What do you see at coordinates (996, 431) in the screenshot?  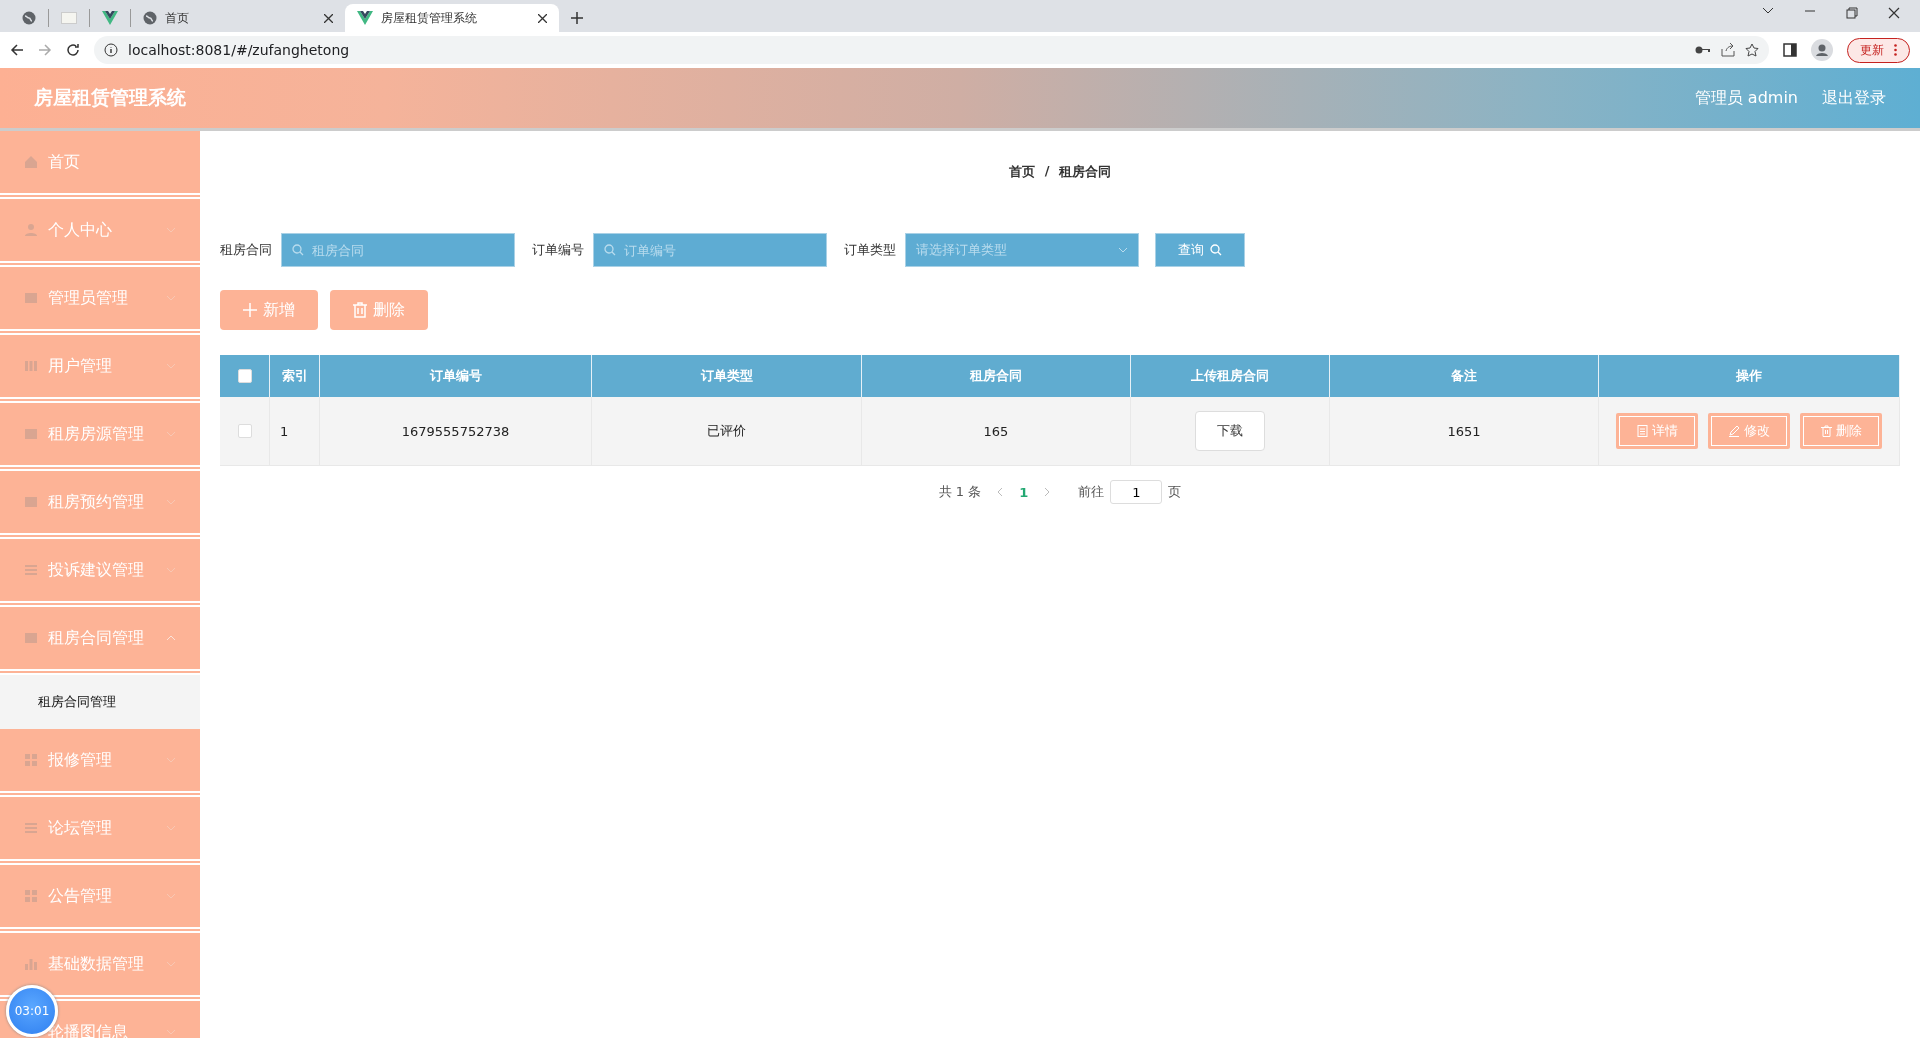 I see `table-cell: 165` at bounding box center [996, 431].